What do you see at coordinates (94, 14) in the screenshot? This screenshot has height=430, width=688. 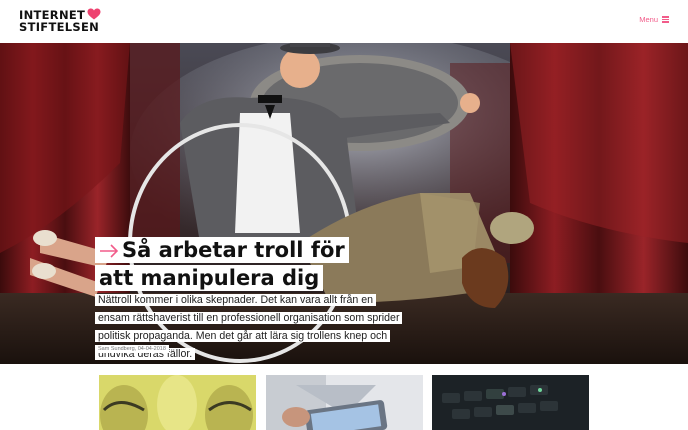 I see `heart-icon` at bounding box center [94, 14].